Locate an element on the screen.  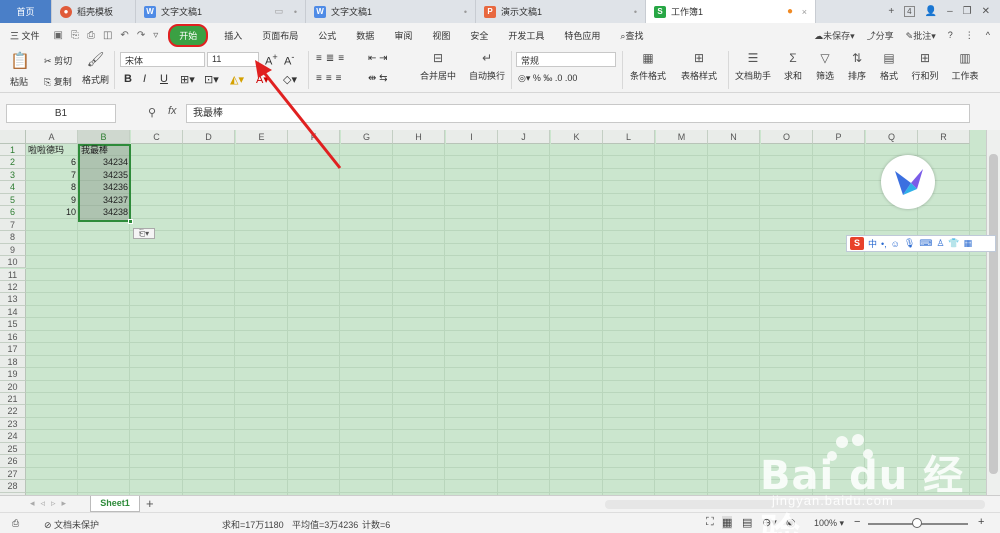
skin-icon: 👕 is located at coordinates (953, 243).